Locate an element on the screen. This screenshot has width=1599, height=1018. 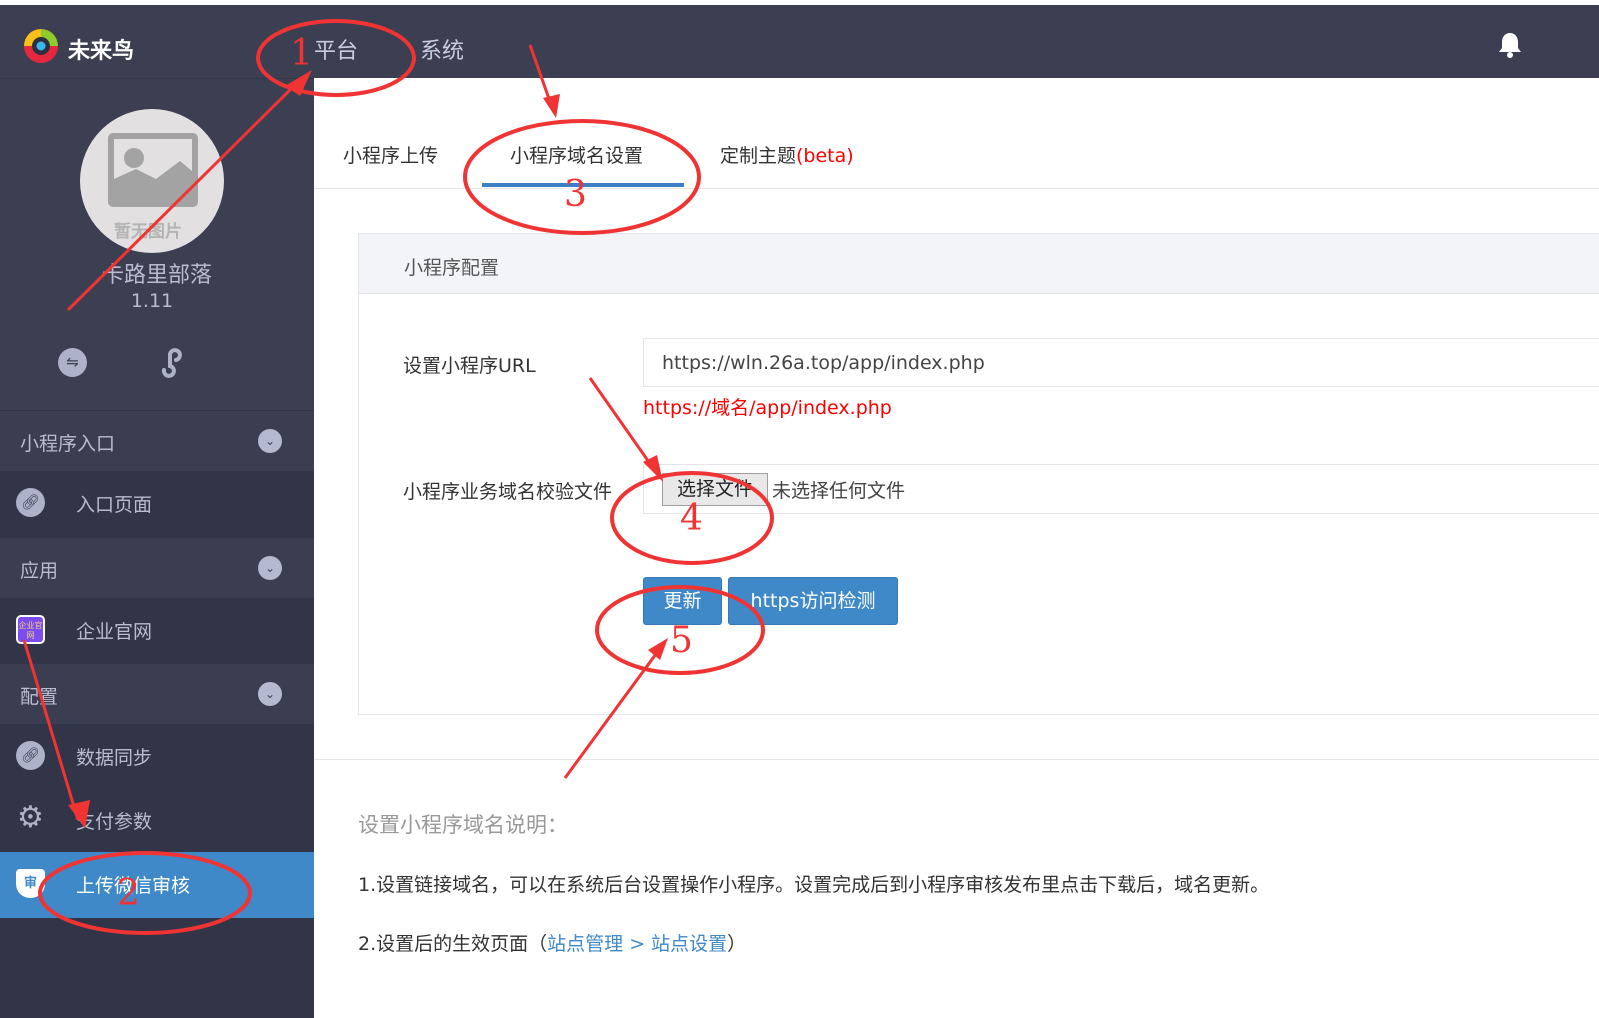
choose-file-button: 选择文件 is located at coordinates (715, 489).